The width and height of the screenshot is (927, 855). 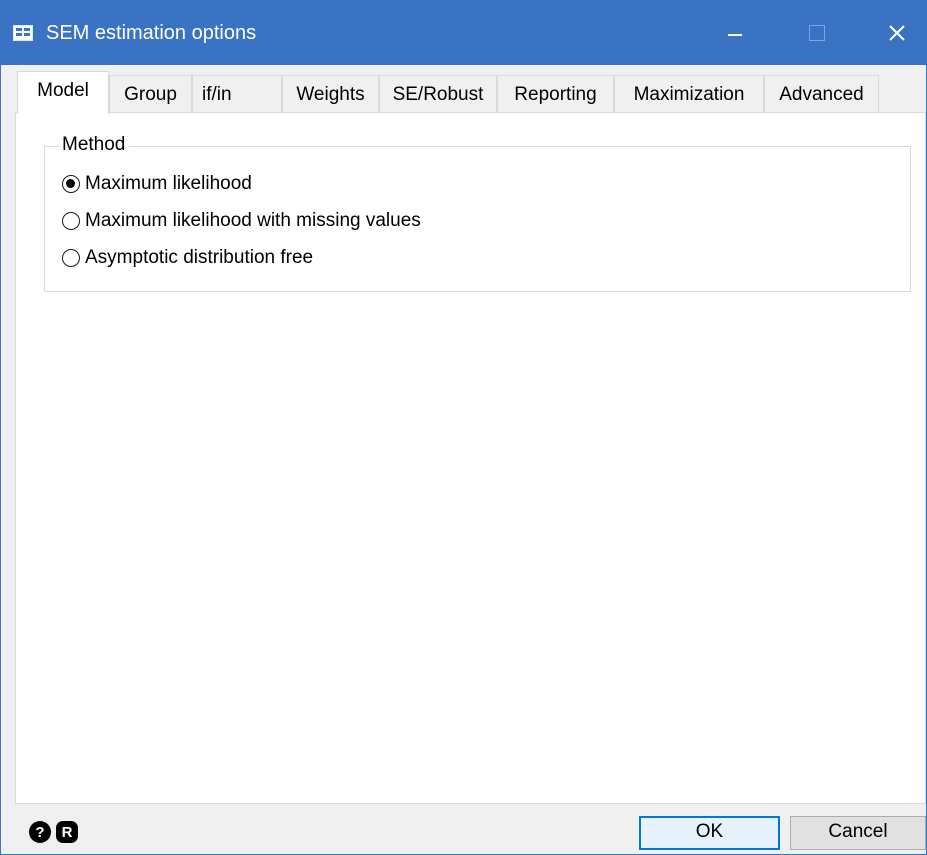 I want to click on close-button, so click(x=897, y=33).